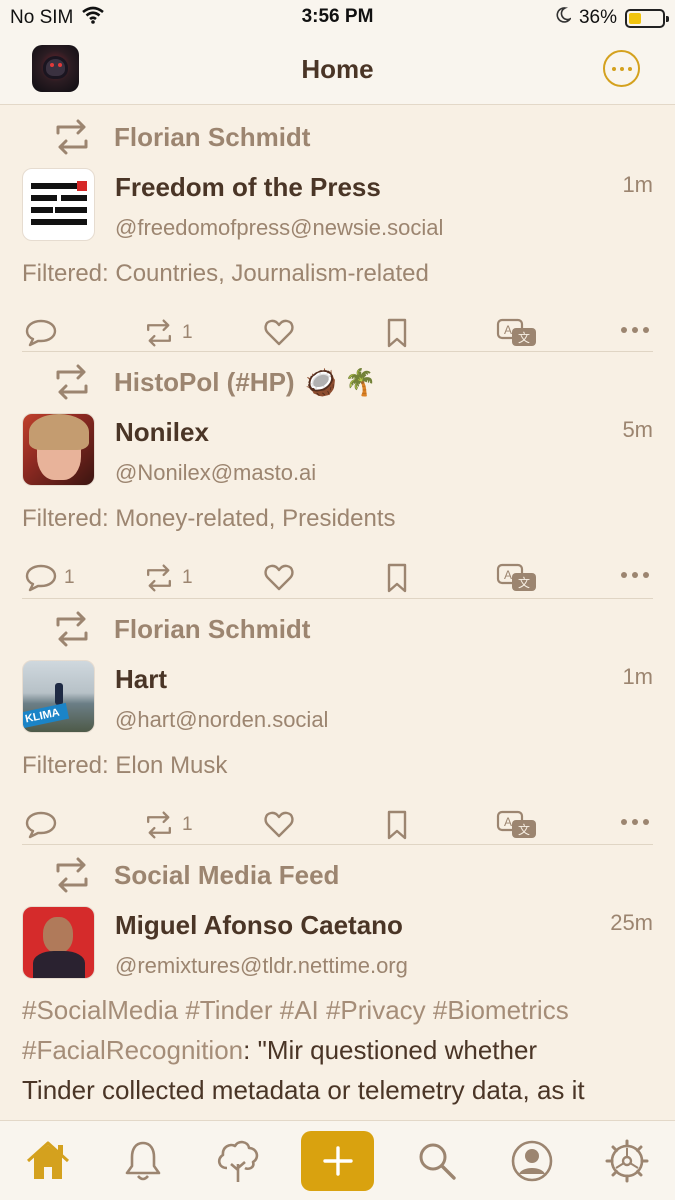 Image resolution: width=675 pixels, height=1200 pixels. I want to click on hashtag-link: #FacialRecognition, so click(132, 1050).